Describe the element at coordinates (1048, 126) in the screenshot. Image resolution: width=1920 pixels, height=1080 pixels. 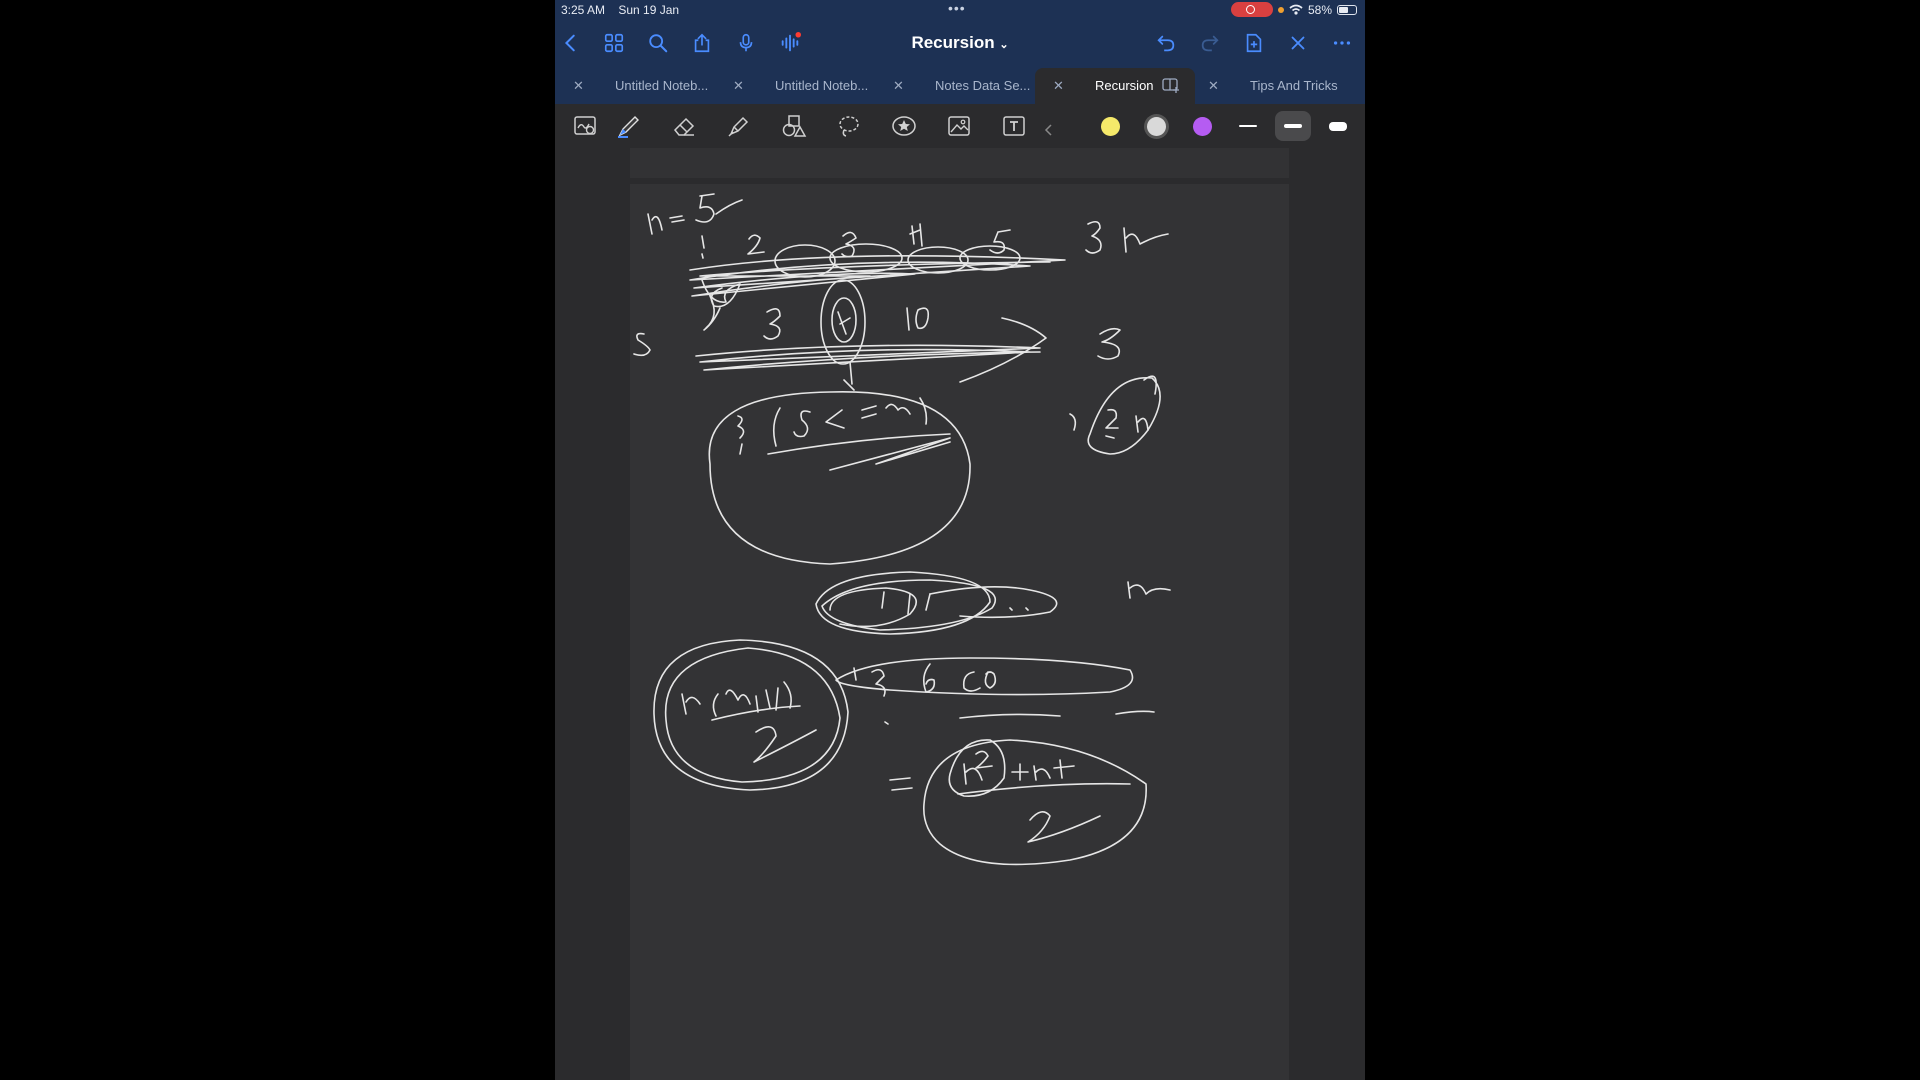
I see `more-tools-chevron-icon` at that location.